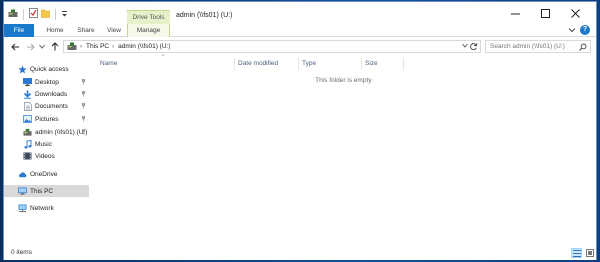 The image size is (600, 262). What do you see at coordinates (13, 14) in the screenshot?
I see `drive-icon` at bounding box center [13, 14].